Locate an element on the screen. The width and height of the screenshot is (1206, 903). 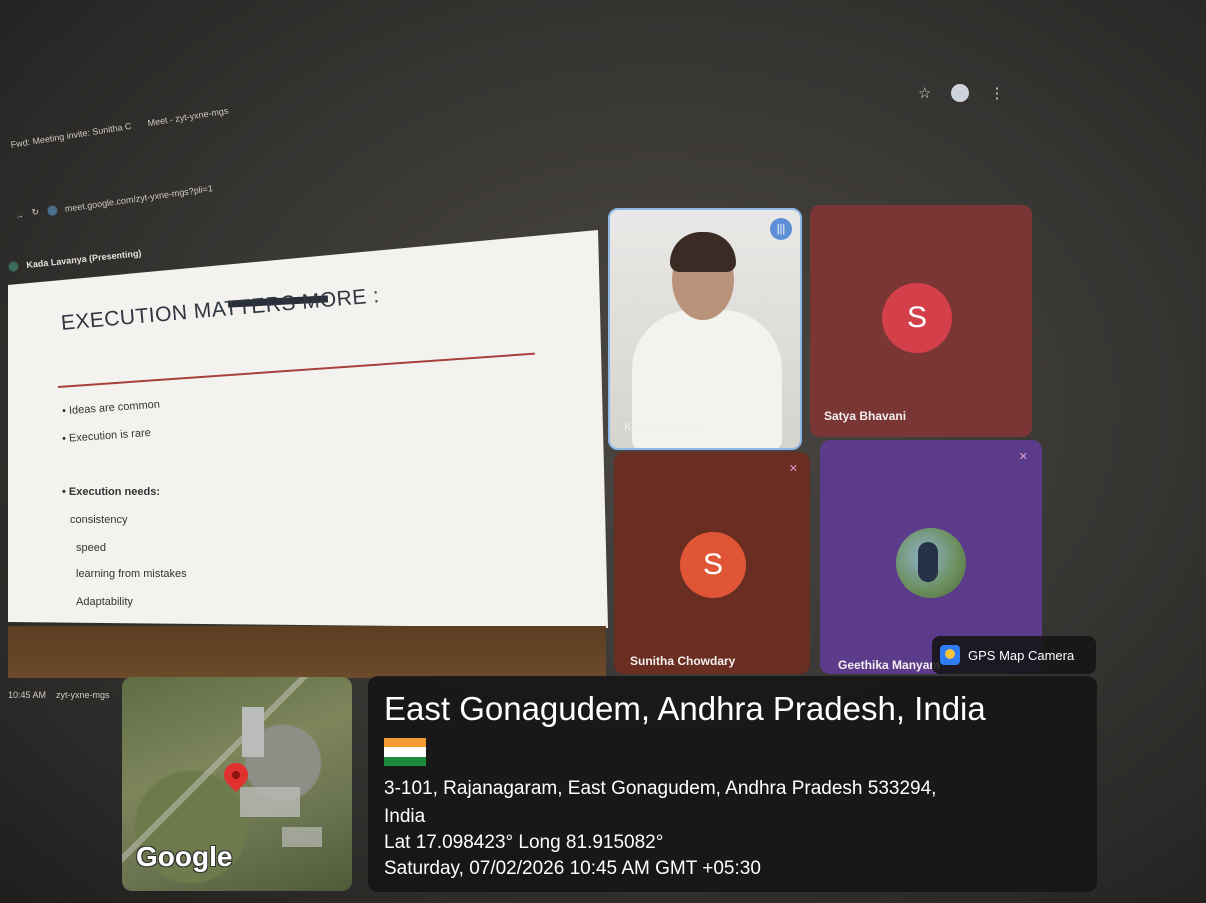
tab-gmail: Fwd: Meeting invite: Sunitha C is located at coordinates (71, 135).